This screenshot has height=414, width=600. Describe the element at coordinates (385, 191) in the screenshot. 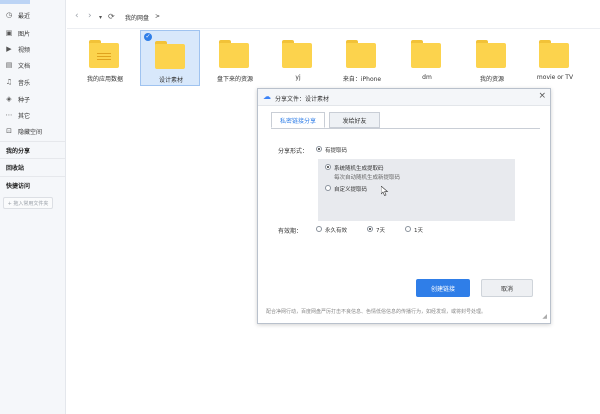

I see `mouse-cursor-icon` at that location.